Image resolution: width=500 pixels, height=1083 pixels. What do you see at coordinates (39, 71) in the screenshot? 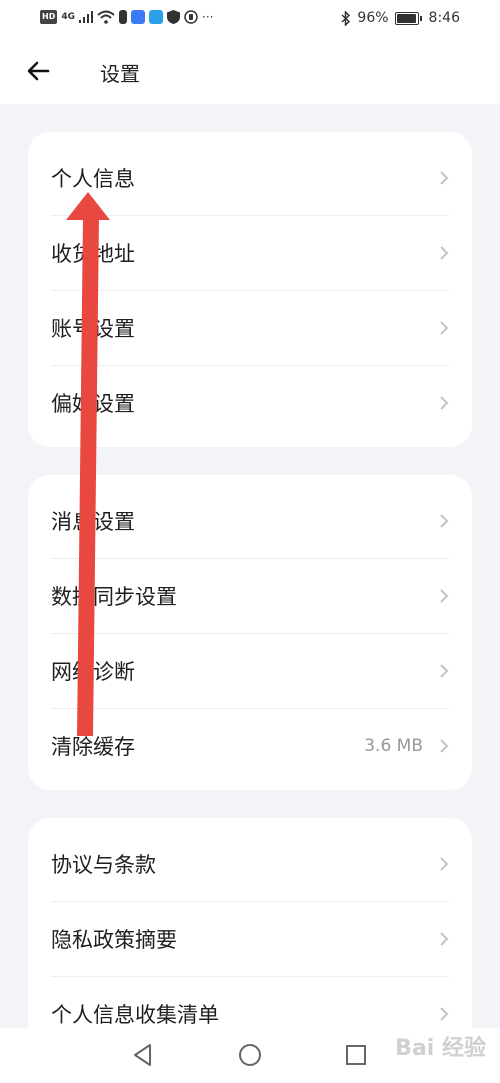
I see `back-arrow-icon` at bounding box center [39, 71].